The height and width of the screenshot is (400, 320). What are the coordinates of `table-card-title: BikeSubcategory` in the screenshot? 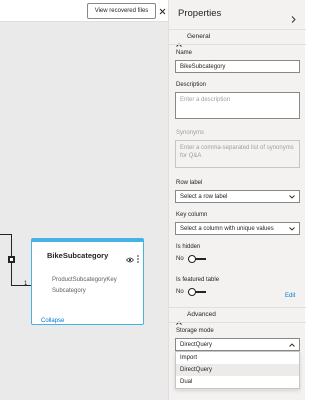 It's located at (78, 255).